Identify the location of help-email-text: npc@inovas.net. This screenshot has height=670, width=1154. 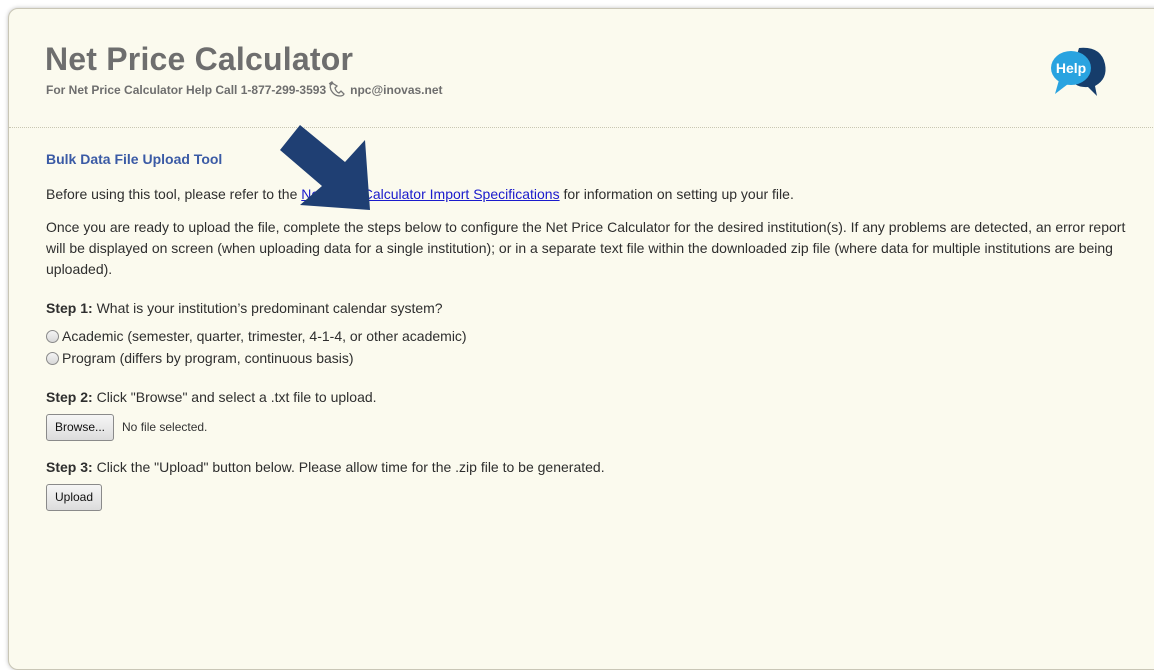
(396, 90).